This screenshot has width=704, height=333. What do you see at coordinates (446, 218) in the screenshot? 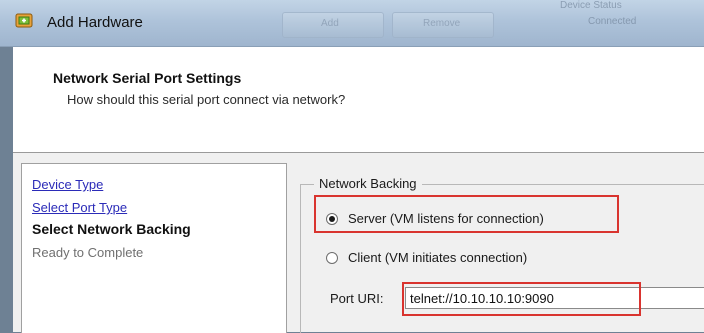
I see `server-radio-label: Server (VM listens for connection)` at bounding box center [446, 218].